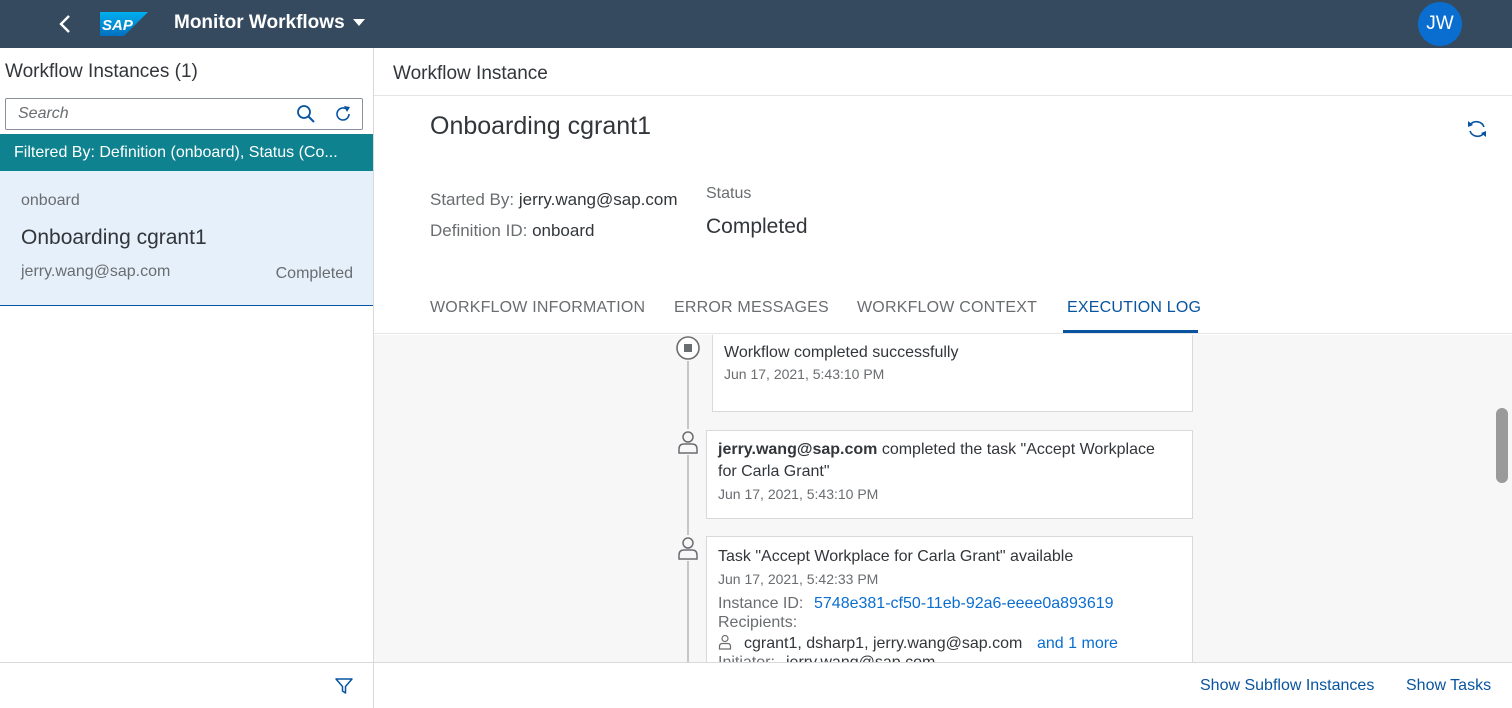  Describe the element at coordinates (841, 352) in the screenshot. I see `log-message: Workflow completed successfully` at that location.